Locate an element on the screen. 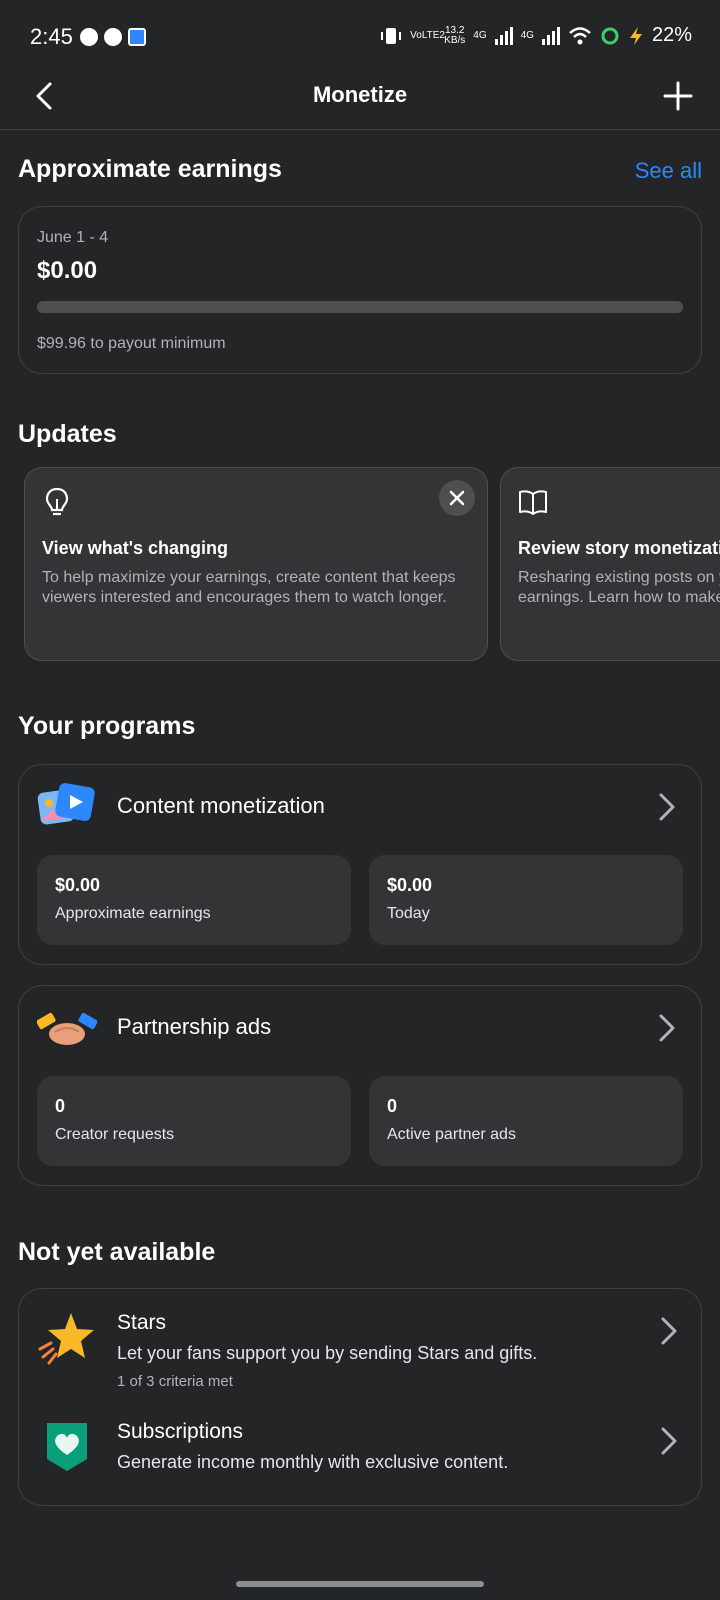 The width and height of the screenshot is (720, 1600). stat-creator-requests: 0 Creator requests is located at coordinates (194, 1121).